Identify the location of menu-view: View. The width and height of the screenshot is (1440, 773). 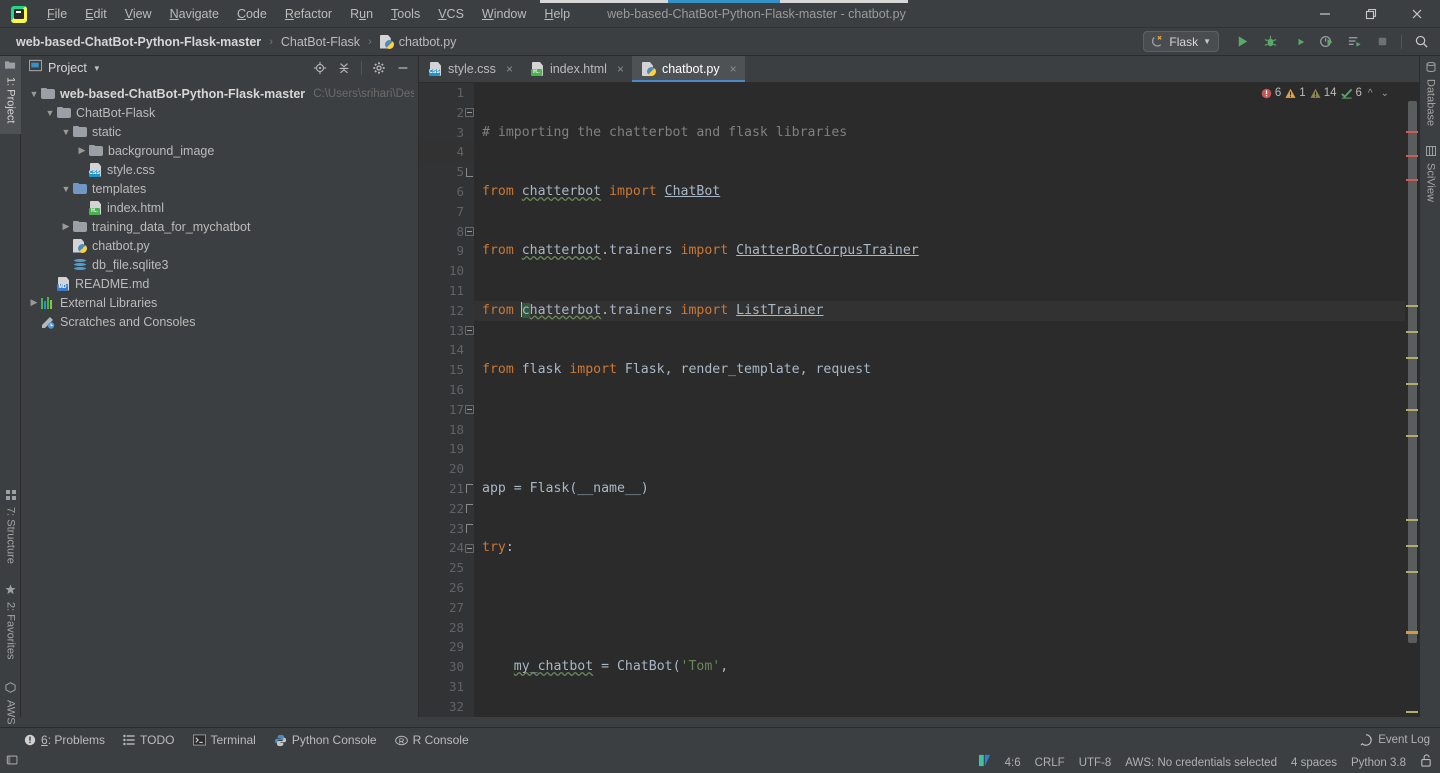
(138, 14).